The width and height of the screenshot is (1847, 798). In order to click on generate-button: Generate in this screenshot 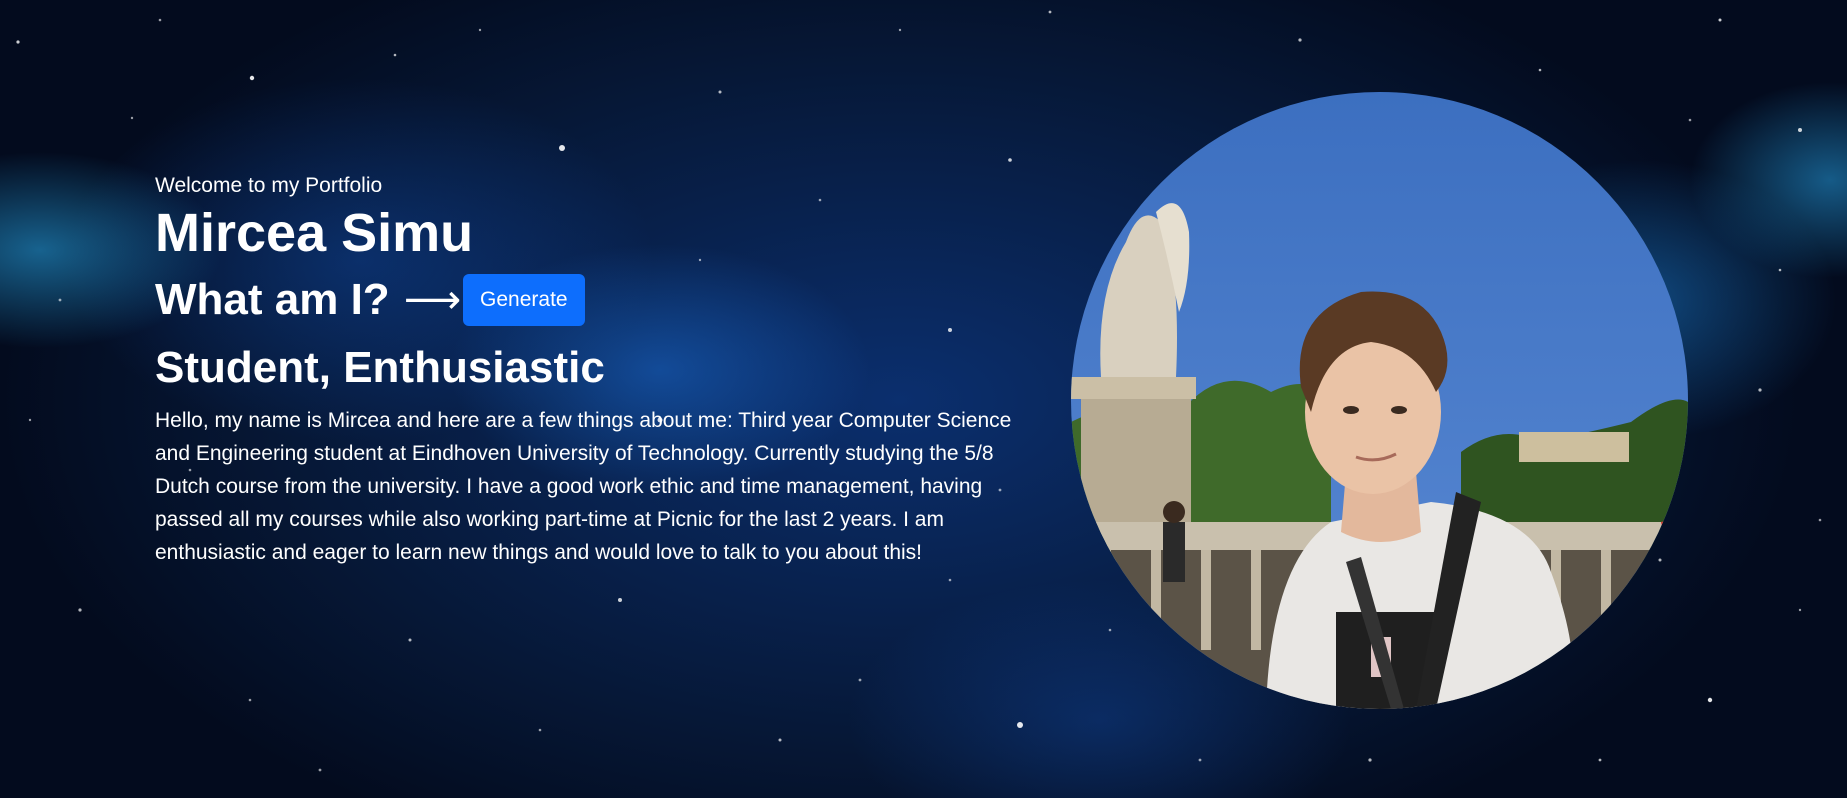, I will do `click(524, 300)`.